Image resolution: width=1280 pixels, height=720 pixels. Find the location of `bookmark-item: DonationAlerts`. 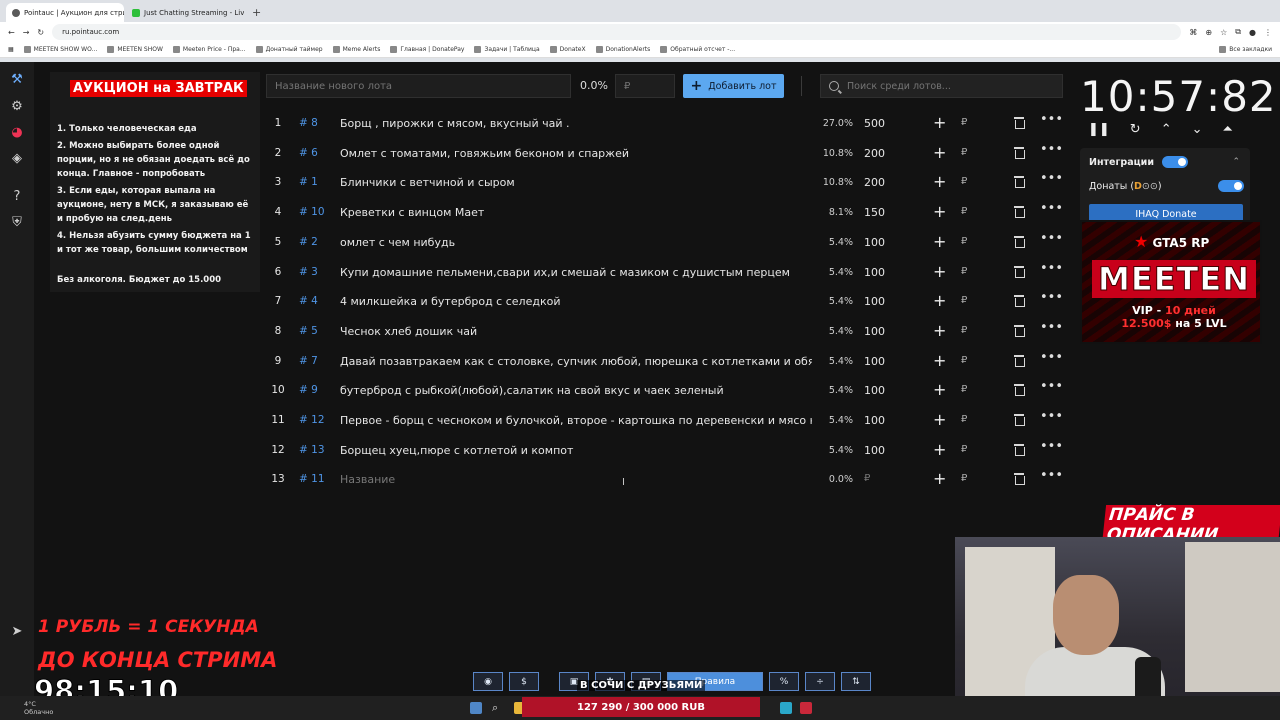

bookmark-item: DonationAlerts is located at coordinates (622, 49).